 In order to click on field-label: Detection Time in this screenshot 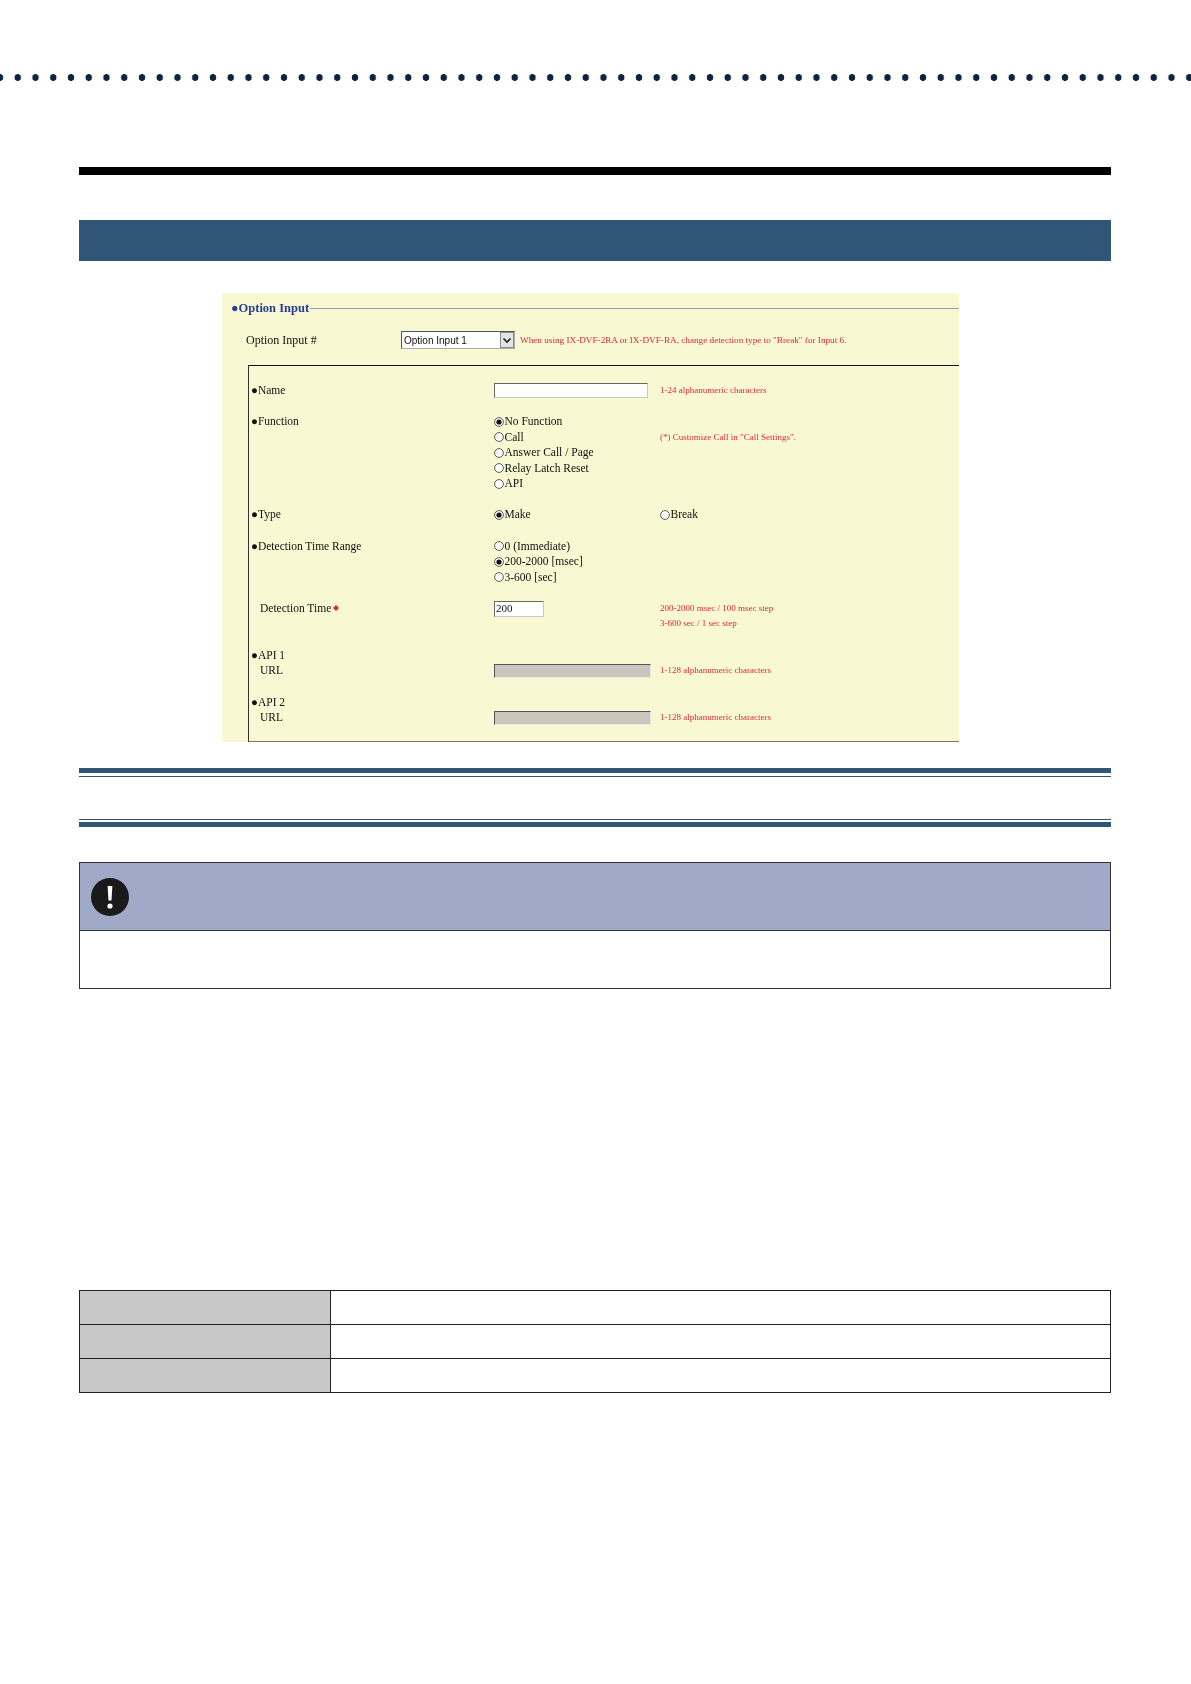, I will do `click(296, 607)`.